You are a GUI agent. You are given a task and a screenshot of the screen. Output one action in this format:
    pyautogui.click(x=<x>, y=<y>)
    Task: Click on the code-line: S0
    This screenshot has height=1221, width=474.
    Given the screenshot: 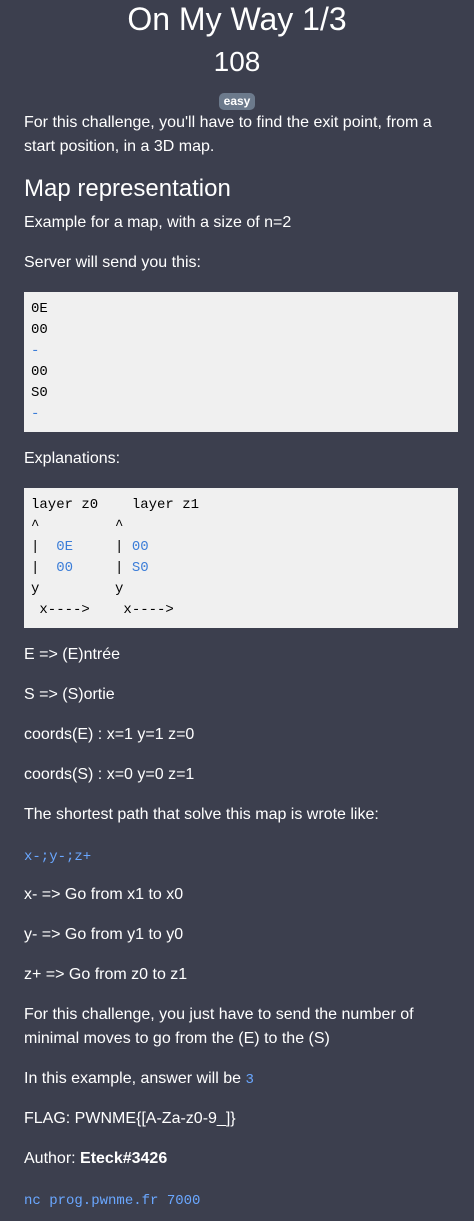 What is the action you would take?
    pyautogui.click(x=39, y=393)
    